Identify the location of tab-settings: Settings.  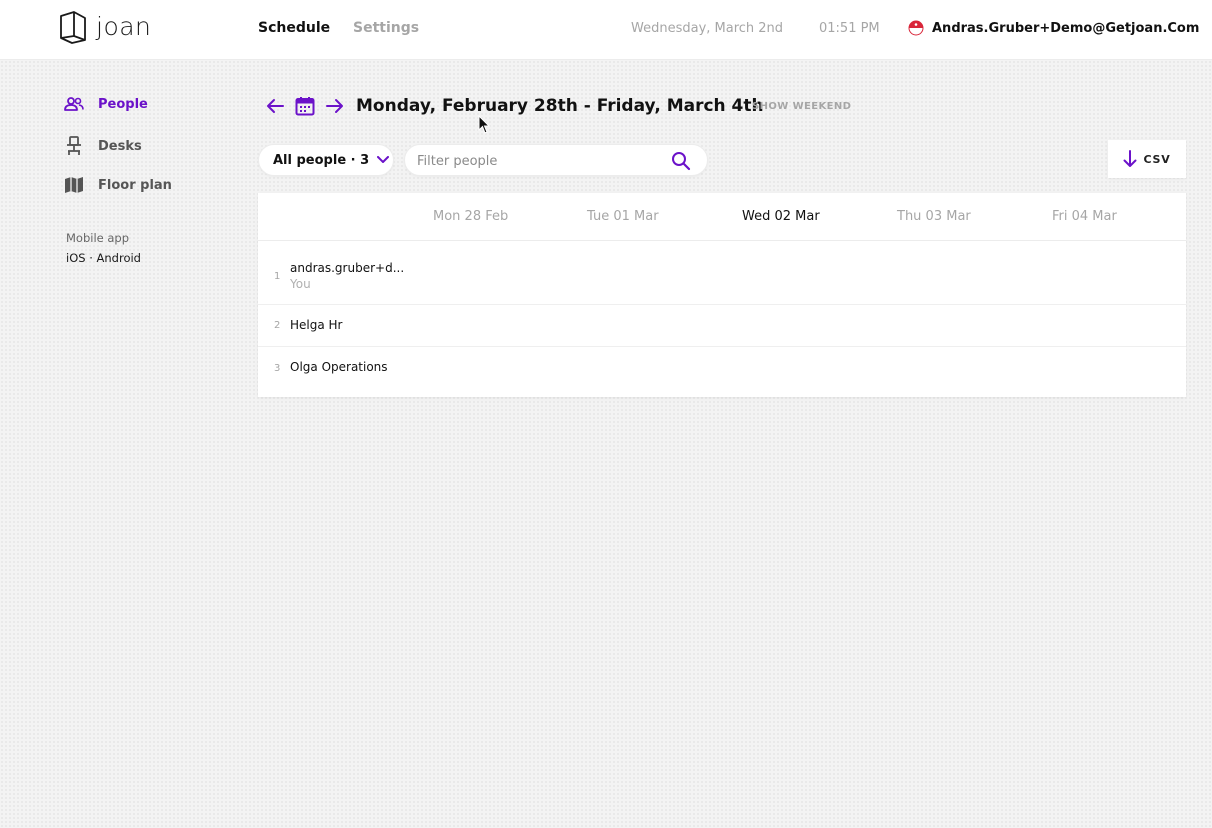
(386, 28).